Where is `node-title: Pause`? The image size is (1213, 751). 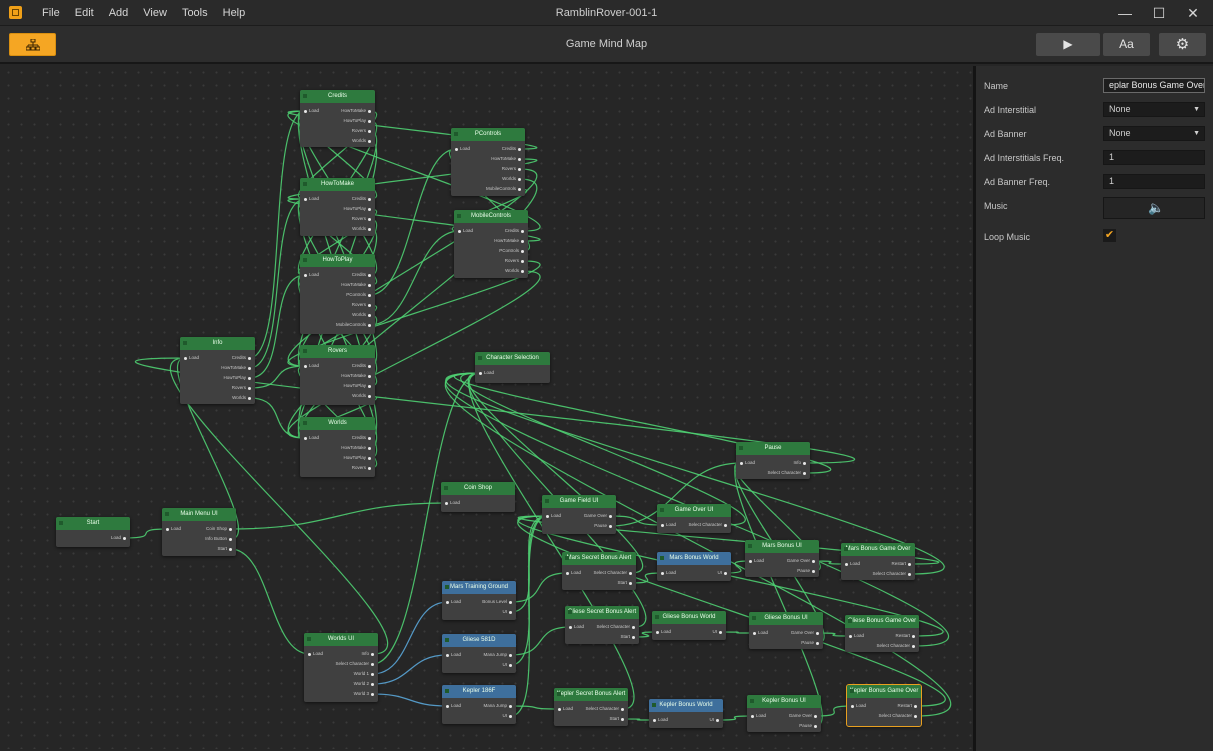 node-title: Pause is located at coordinates (773, 448).